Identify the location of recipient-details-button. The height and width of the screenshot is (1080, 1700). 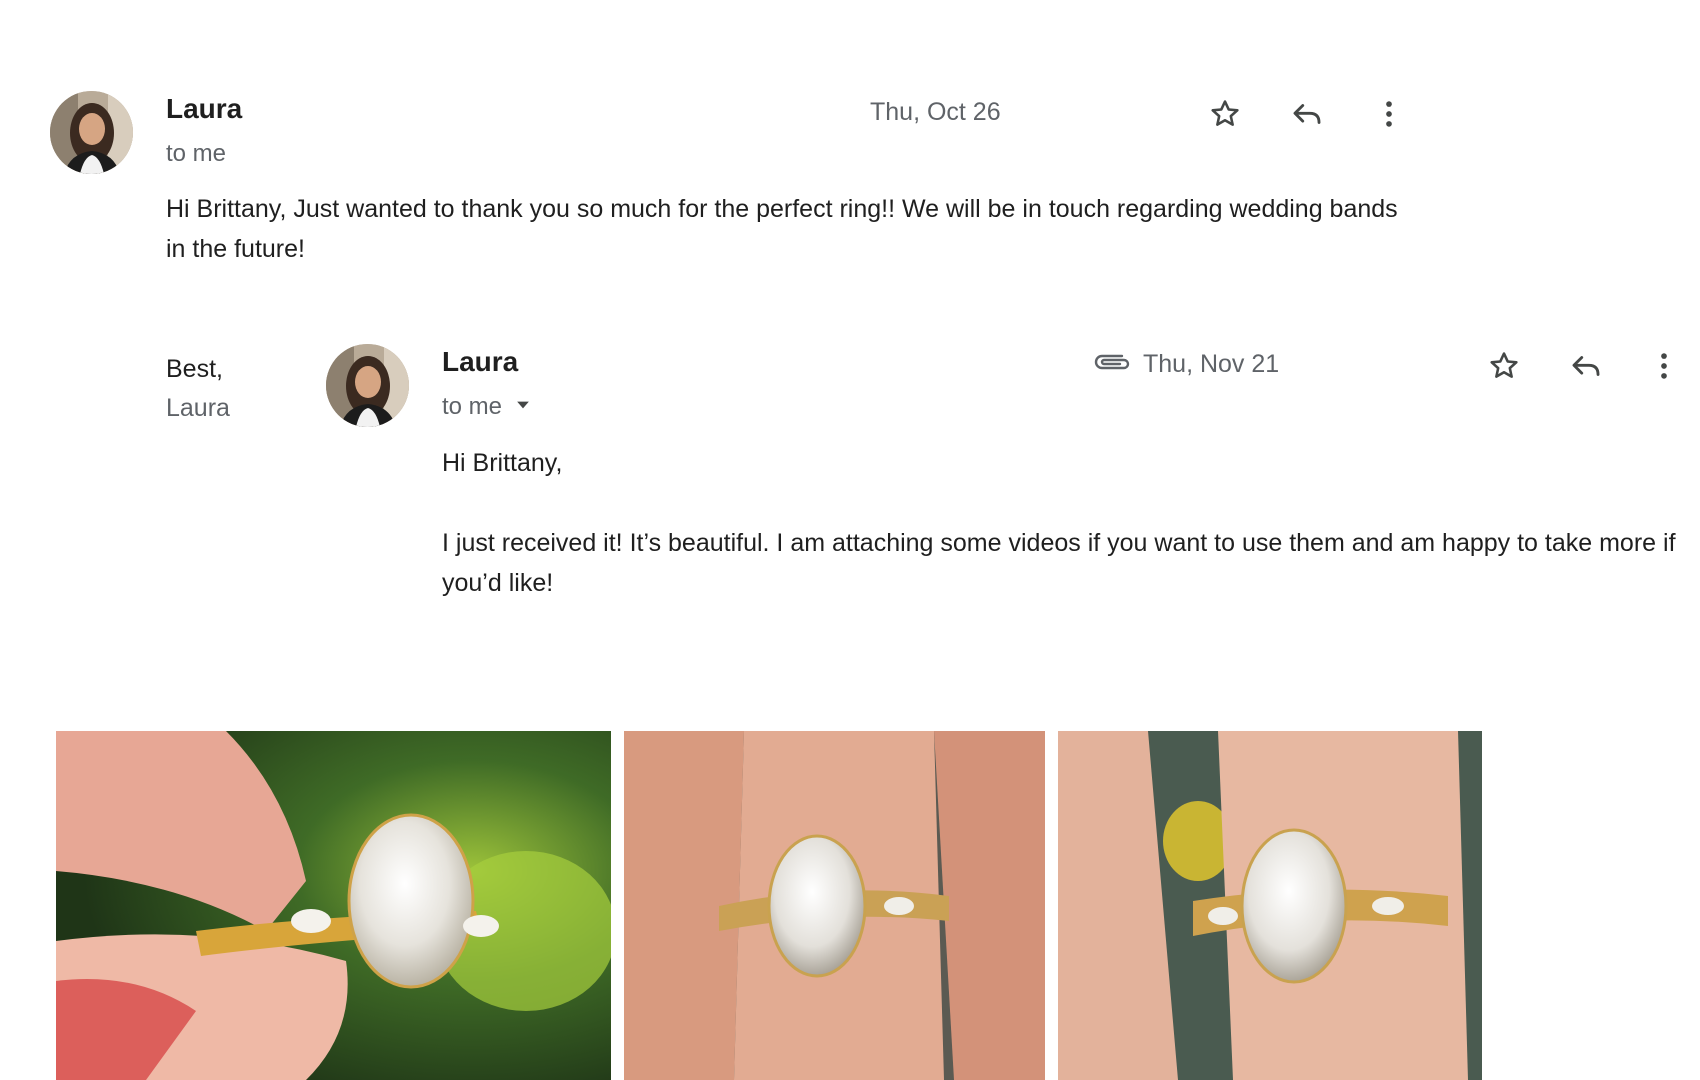
(523, 405).